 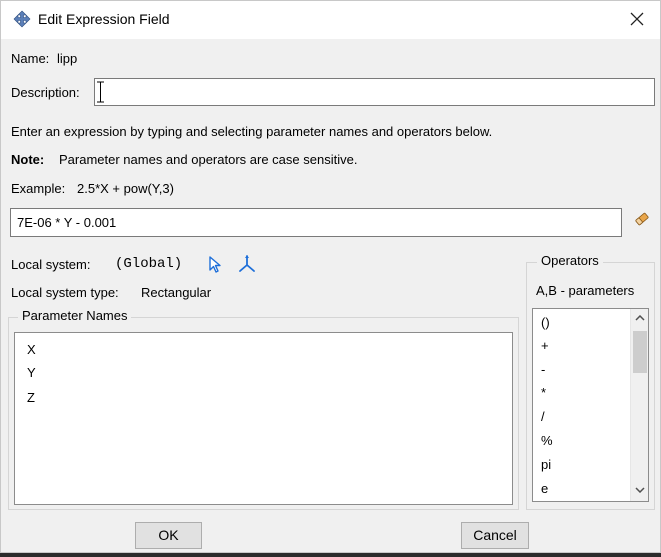 What do you see at coordinates (640, 352) in the screenshot?
I see `scroll-thumb` at bounding box center [640, 352].